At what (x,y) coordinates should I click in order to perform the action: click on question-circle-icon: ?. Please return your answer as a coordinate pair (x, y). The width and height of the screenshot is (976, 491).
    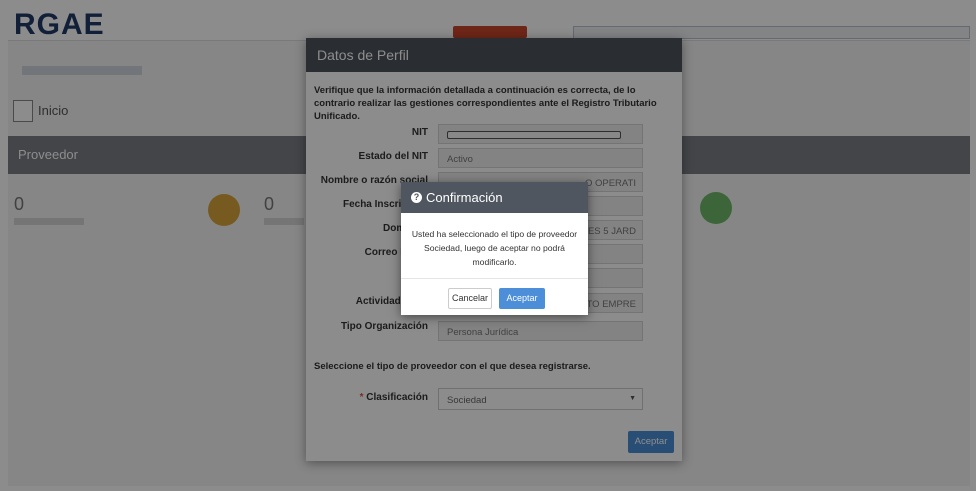
    Looking at the image, I should click on (416, 197).